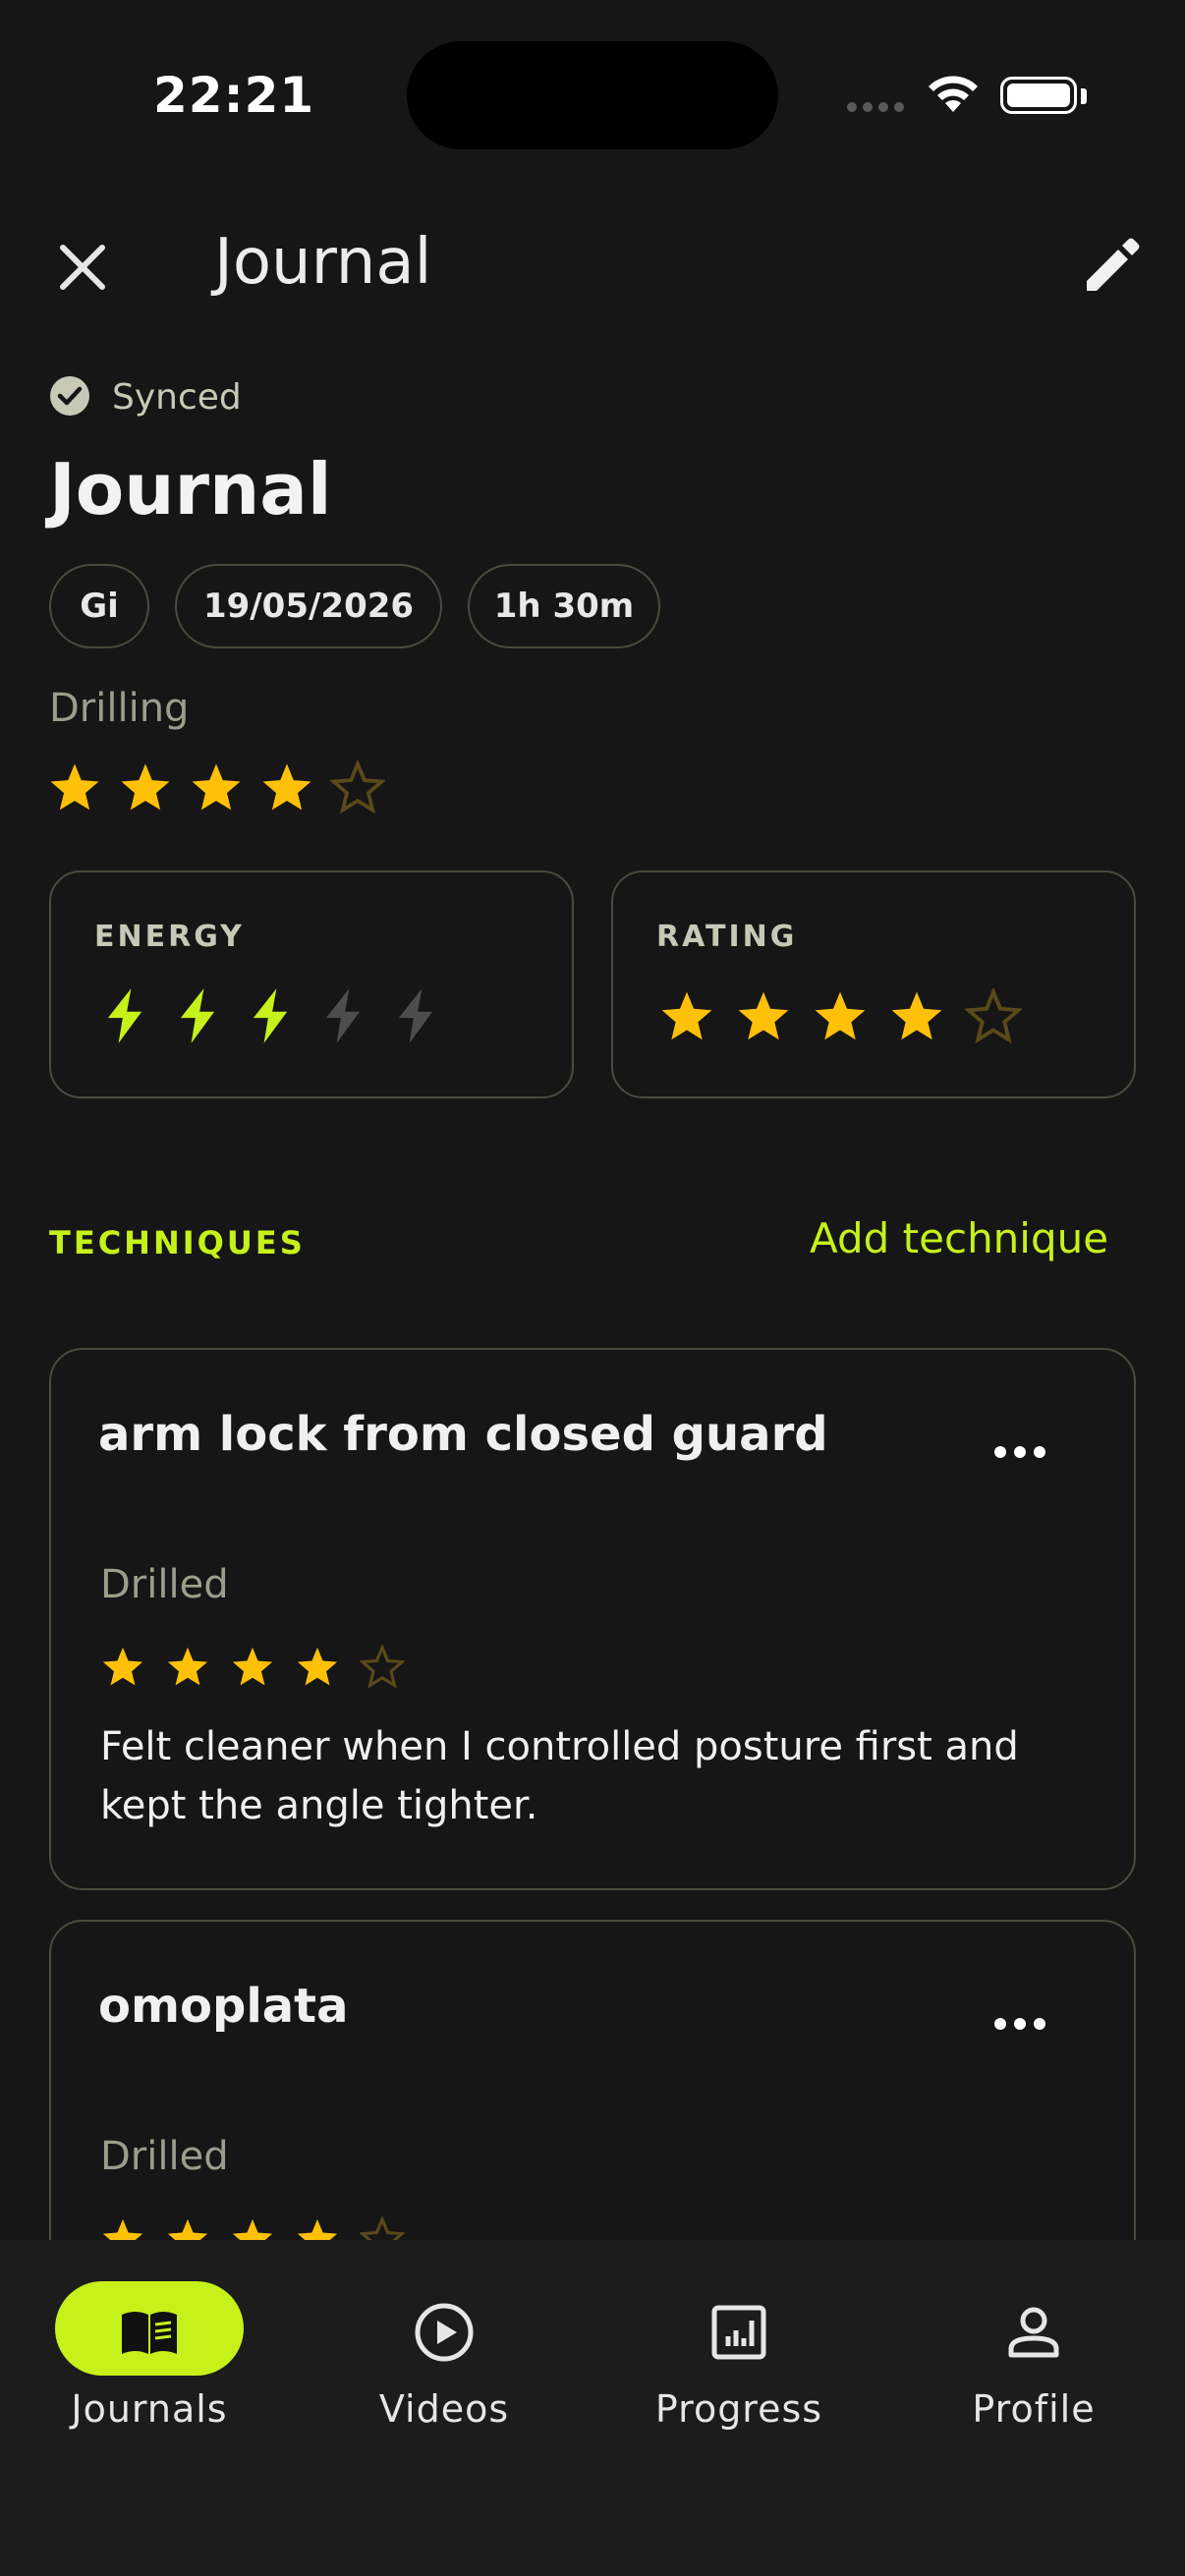  What do you see at coordinates (739, 2332) in the screenshot?
I see `chart-icon` at bounding box center [739, 2332].